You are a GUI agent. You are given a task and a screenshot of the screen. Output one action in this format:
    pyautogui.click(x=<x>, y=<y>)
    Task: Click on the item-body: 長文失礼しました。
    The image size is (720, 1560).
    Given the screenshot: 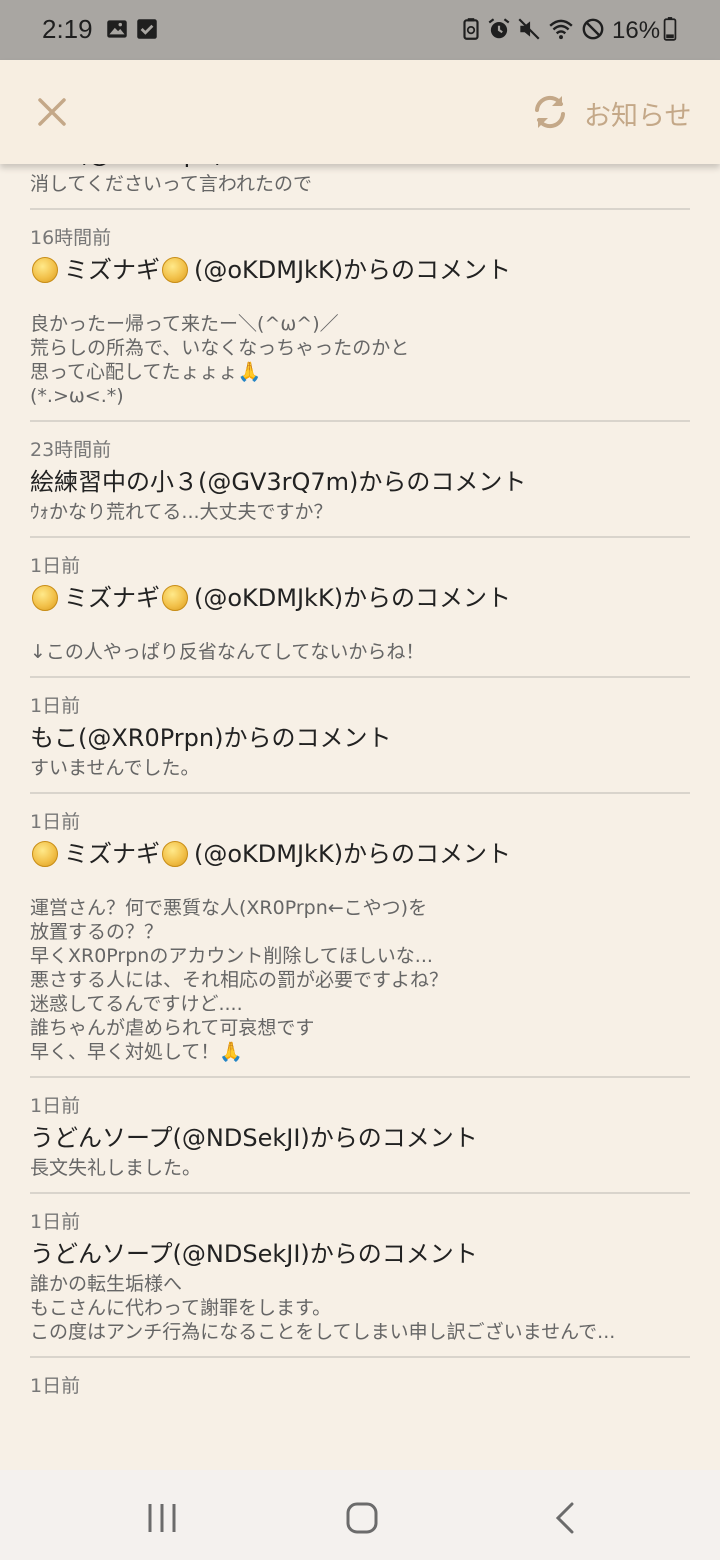 What is the action you would take?
    pyautogui.click(x=116, y=1168)
    